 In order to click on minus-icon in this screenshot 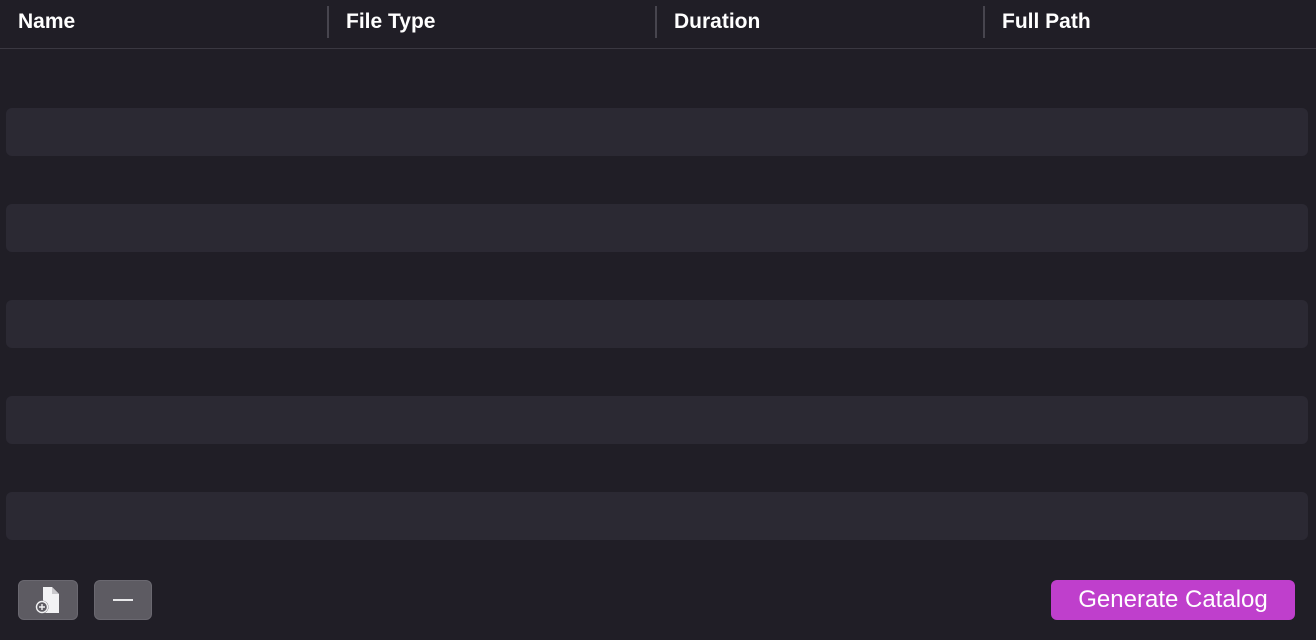, I will do `click(123, 600)`.